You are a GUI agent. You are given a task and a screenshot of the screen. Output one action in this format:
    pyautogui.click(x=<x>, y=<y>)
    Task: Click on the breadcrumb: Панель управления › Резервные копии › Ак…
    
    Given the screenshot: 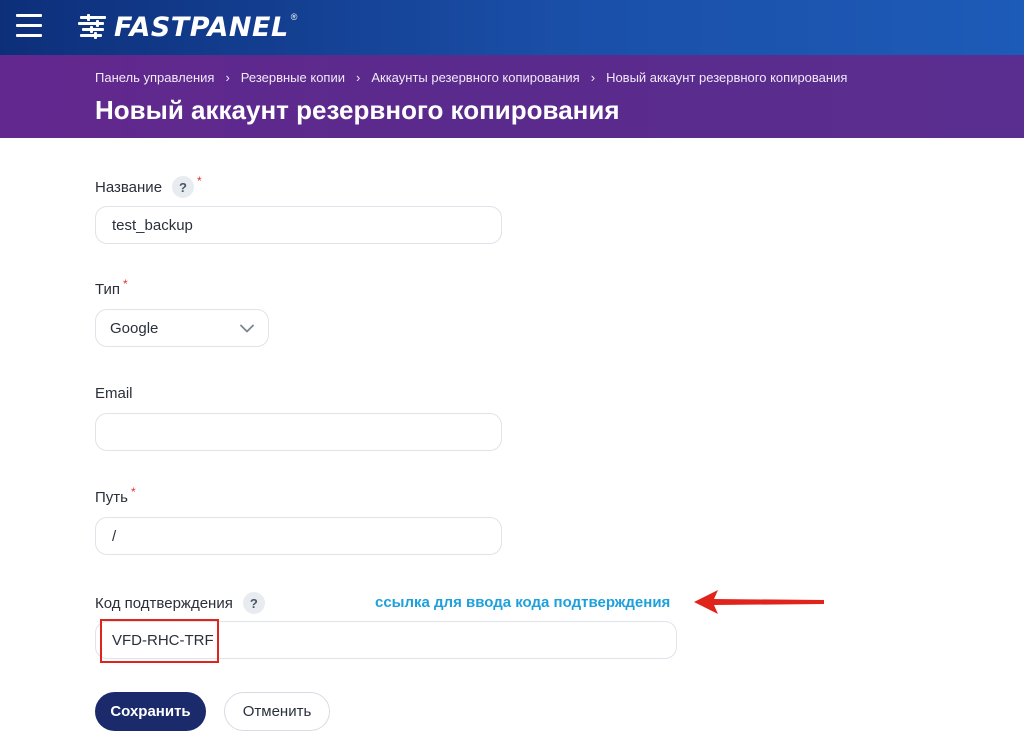 What is the action you would take?
    pyautogui.click(x=471, y=77)
    